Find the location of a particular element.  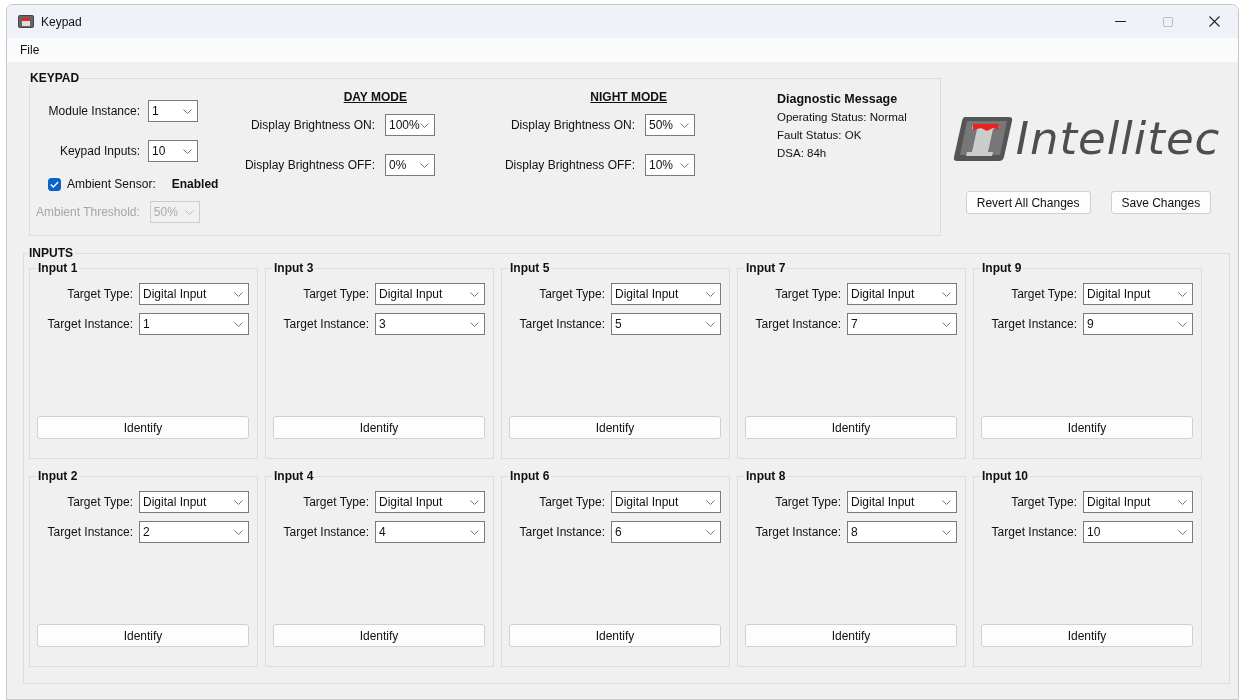

checkmark-icon is located at coordinates (54, 184).